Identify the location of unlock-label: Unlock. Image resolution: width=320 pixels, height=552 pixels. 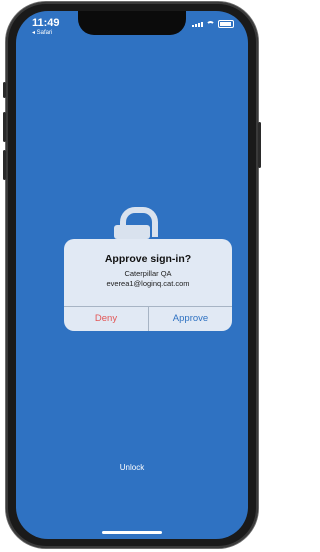
(132, 467).